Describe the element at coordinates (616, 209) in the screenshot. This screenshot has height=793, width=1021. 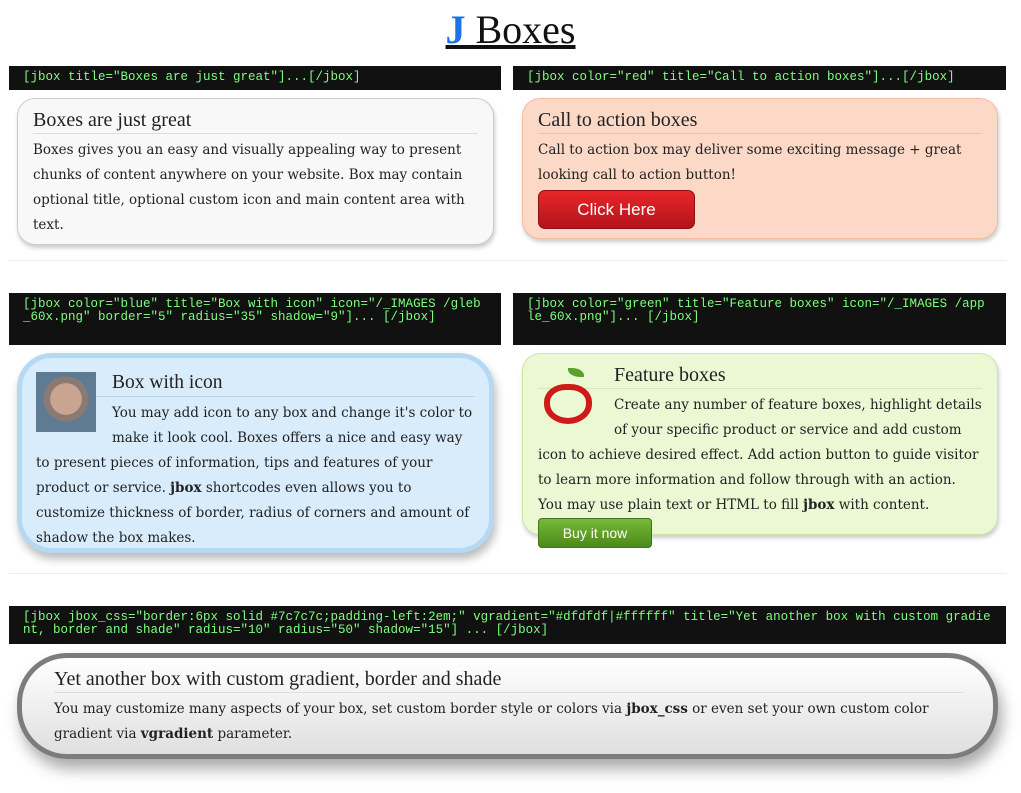
I see `click-here-button: Click Here` at that location.